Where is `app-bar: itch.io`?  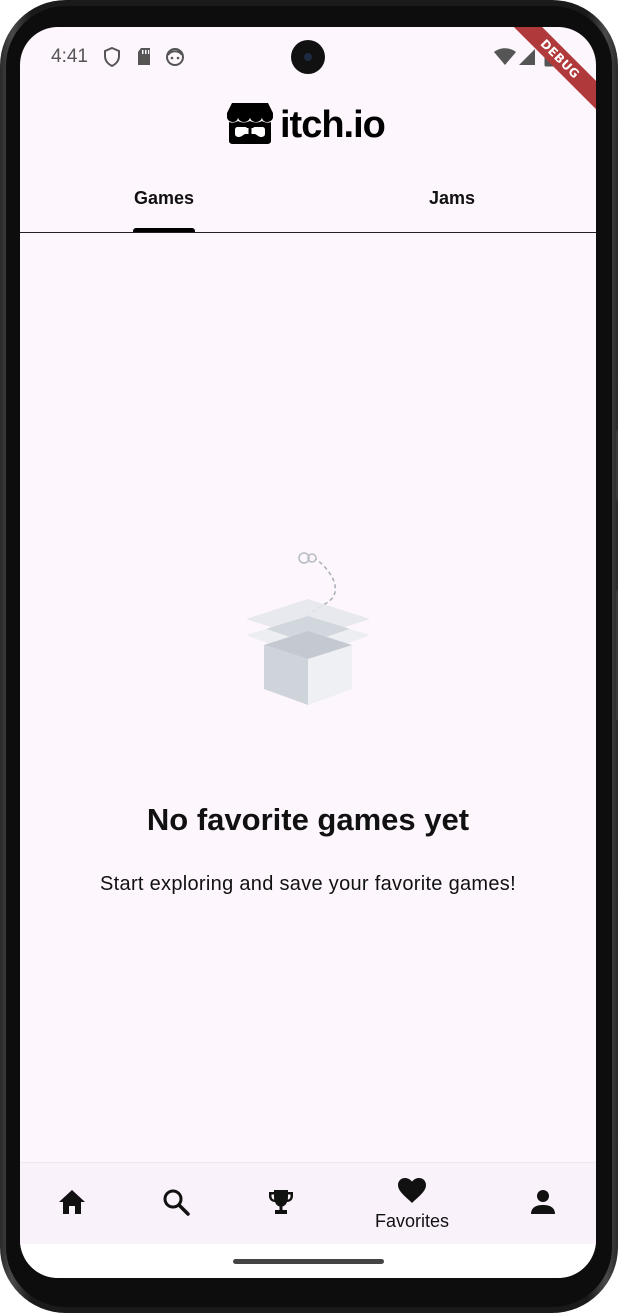
app-bar: itch.io is located at coordinates (308, 127).